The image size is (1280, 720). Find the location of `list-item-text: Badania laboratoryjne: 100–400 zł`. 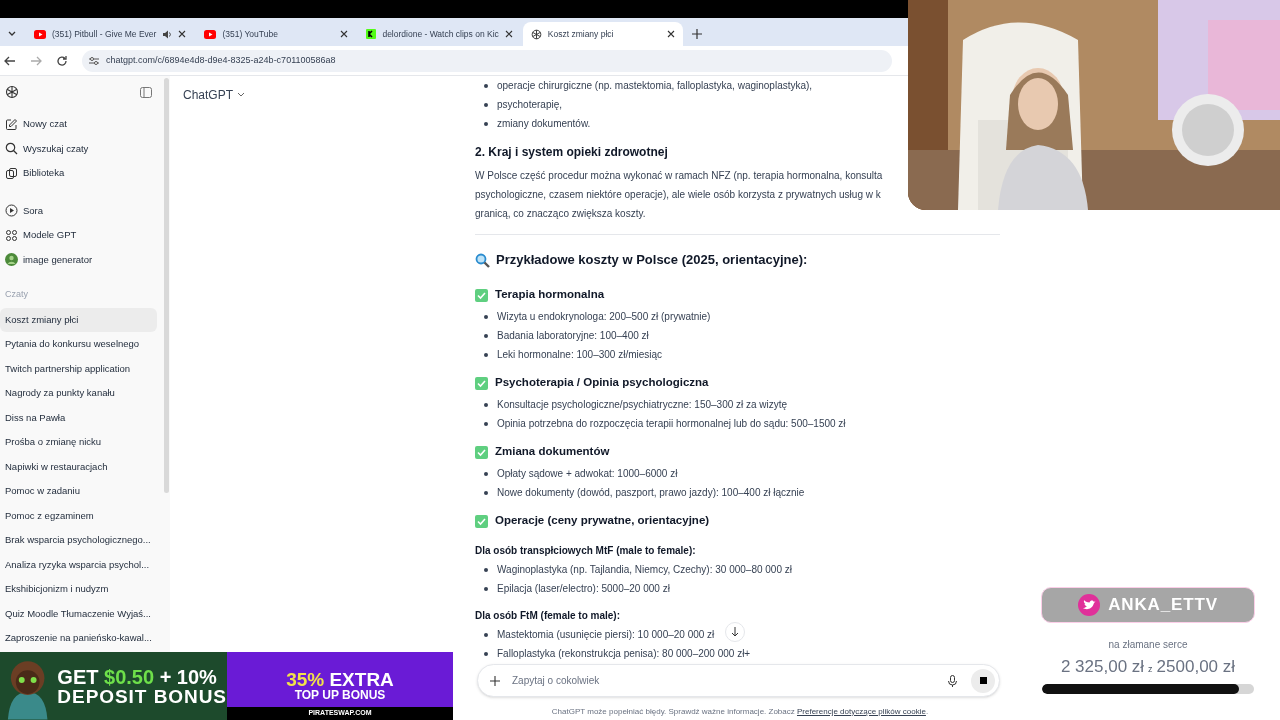

list-item-text: Badania laboratoryjne: 100–400 zł is located at coordinates (573, 336).